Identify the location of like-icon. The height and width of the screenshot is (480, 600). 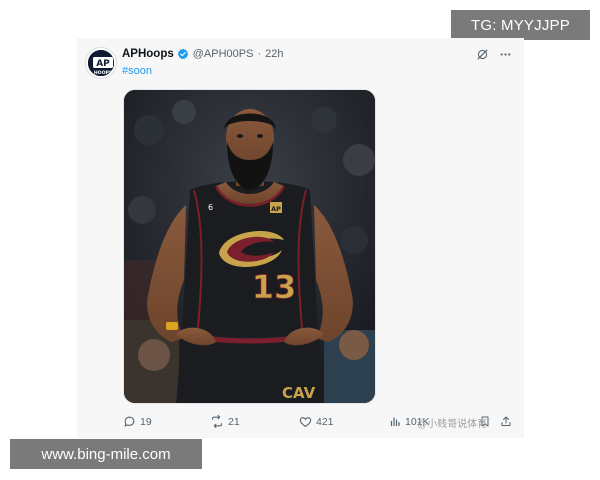
(305, 422).